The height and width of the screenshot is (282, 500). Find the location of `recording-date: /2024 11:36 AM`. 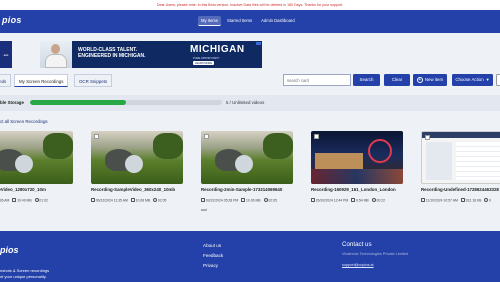

recording-date: /2024 11:36 AM is located at coordinates (5, 200).